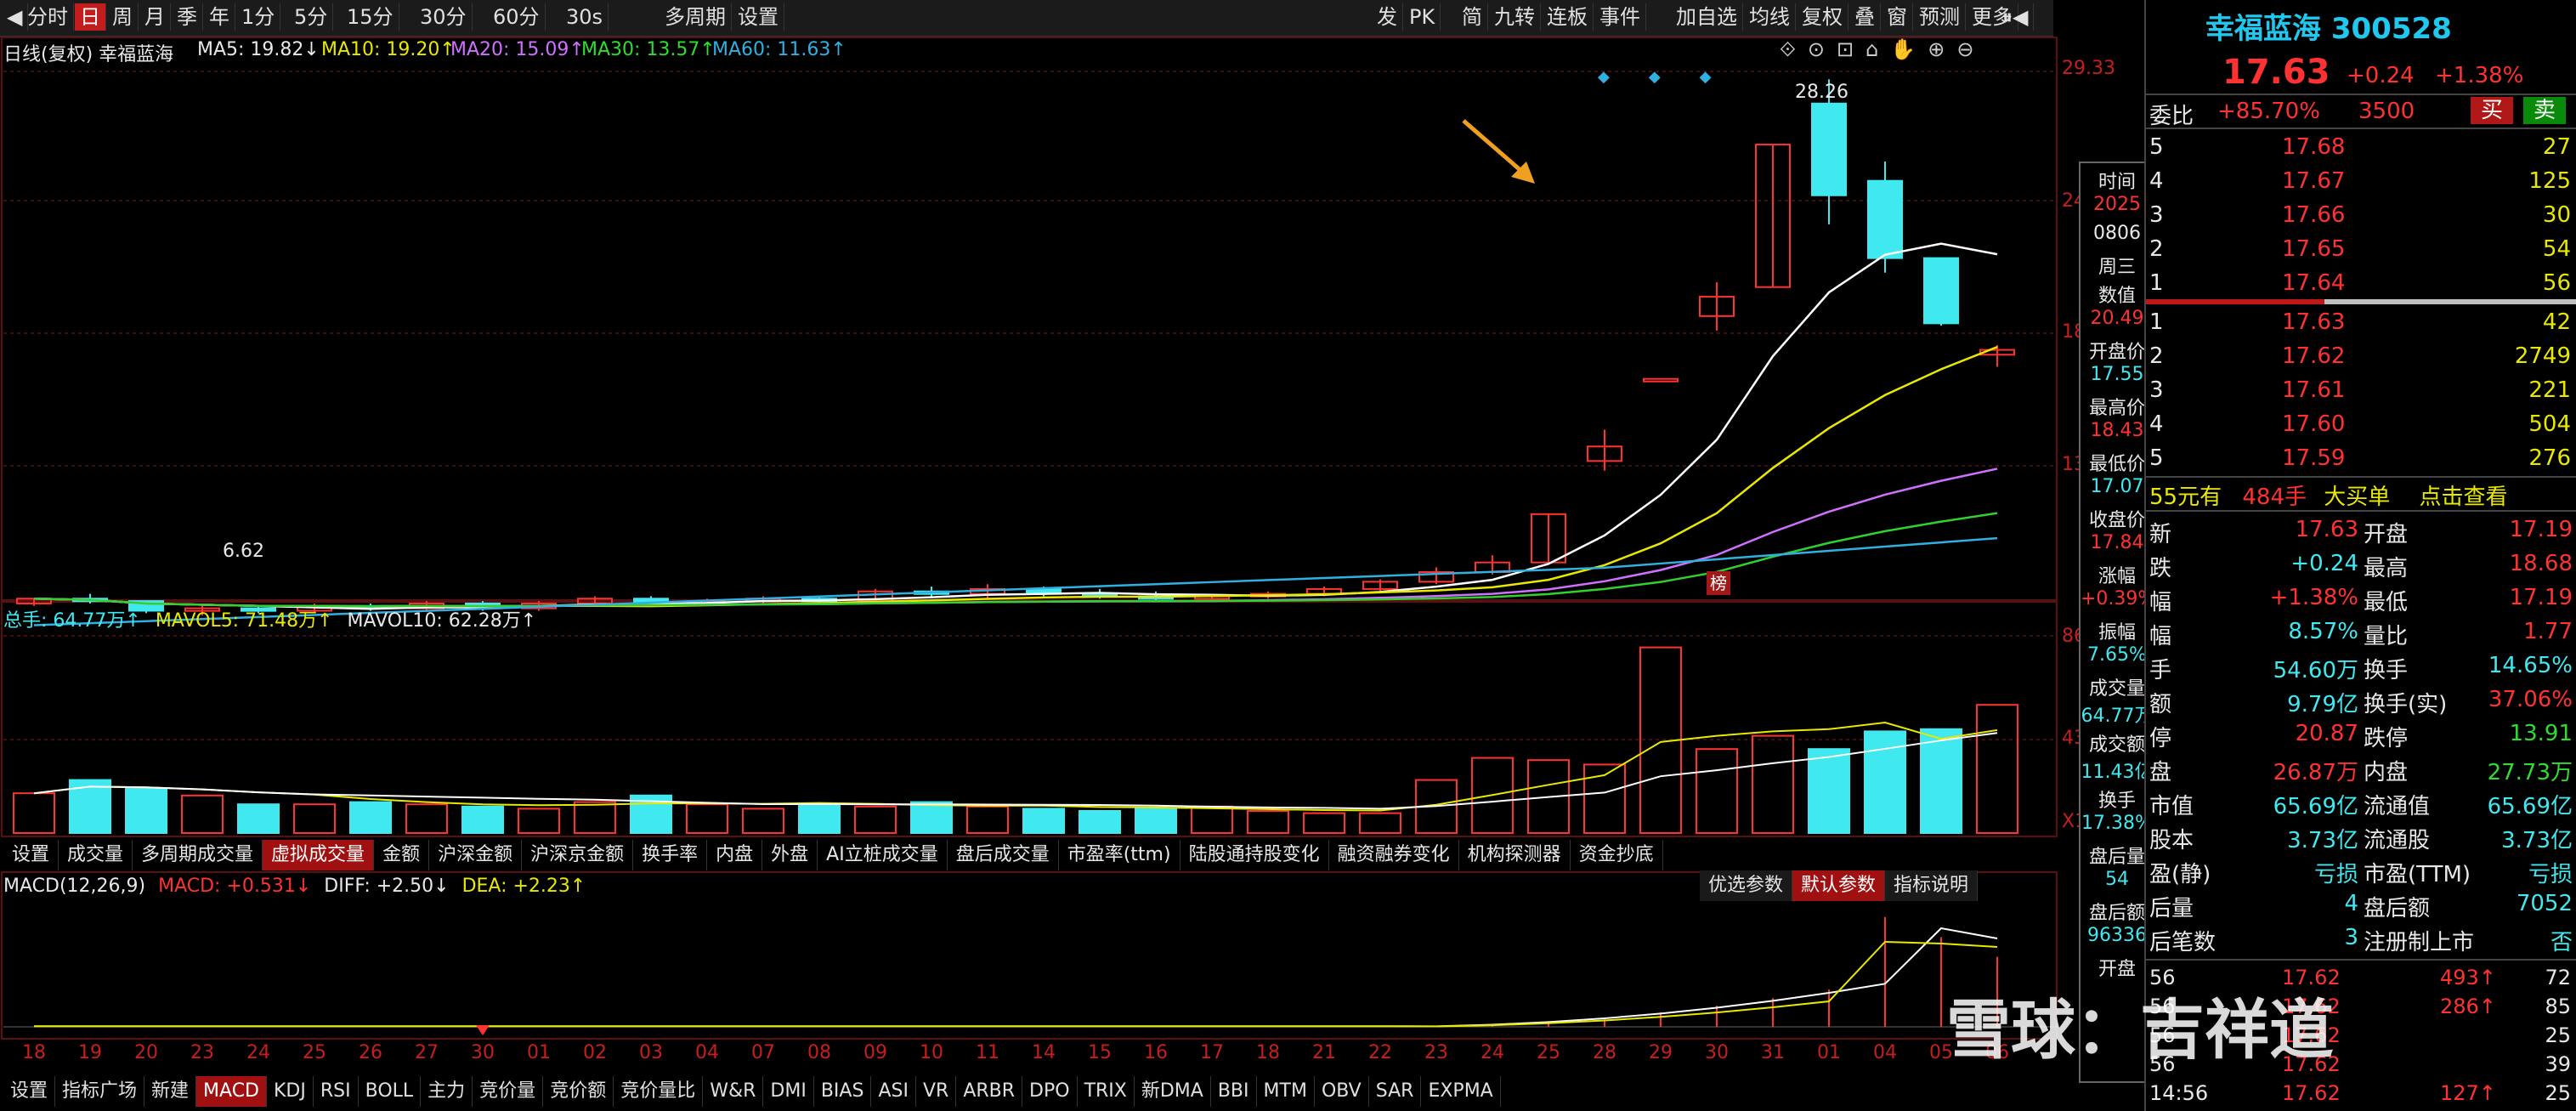  Describe the element at coordinates (2117, 655) in the screenshot. I see `crosshair-value: 7.65%` at that location.